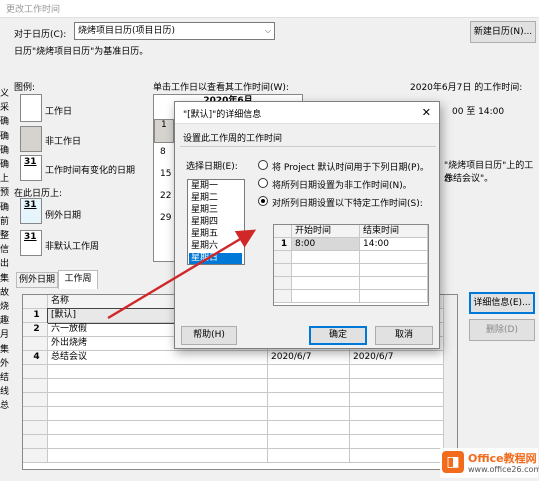 Image resolution: width=539 pixels, height=481 pixels. I want to click on annotation-arrow, so click(182, 274).